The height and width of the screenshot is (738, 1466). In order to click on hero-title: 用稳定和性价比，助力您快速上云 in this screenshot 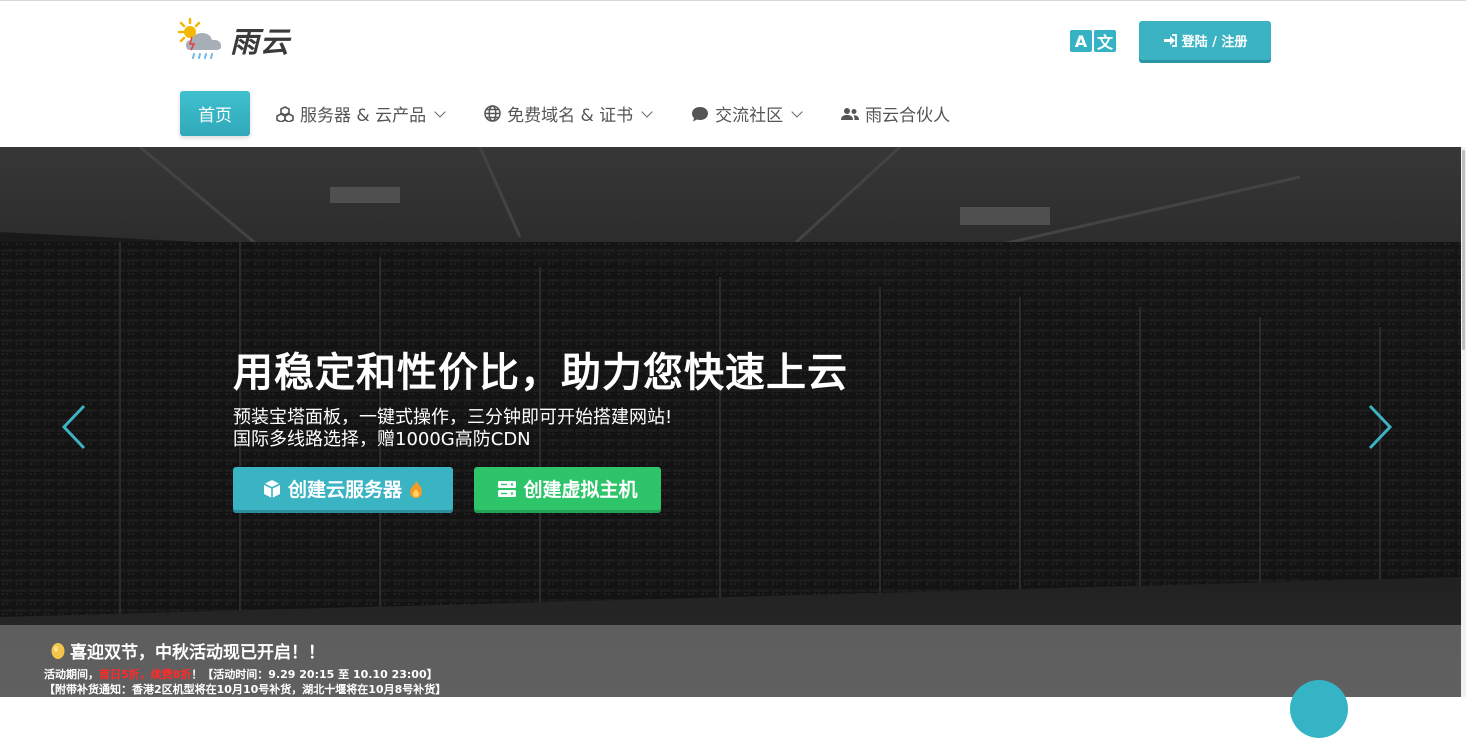, I will do `click(540, 373)`.